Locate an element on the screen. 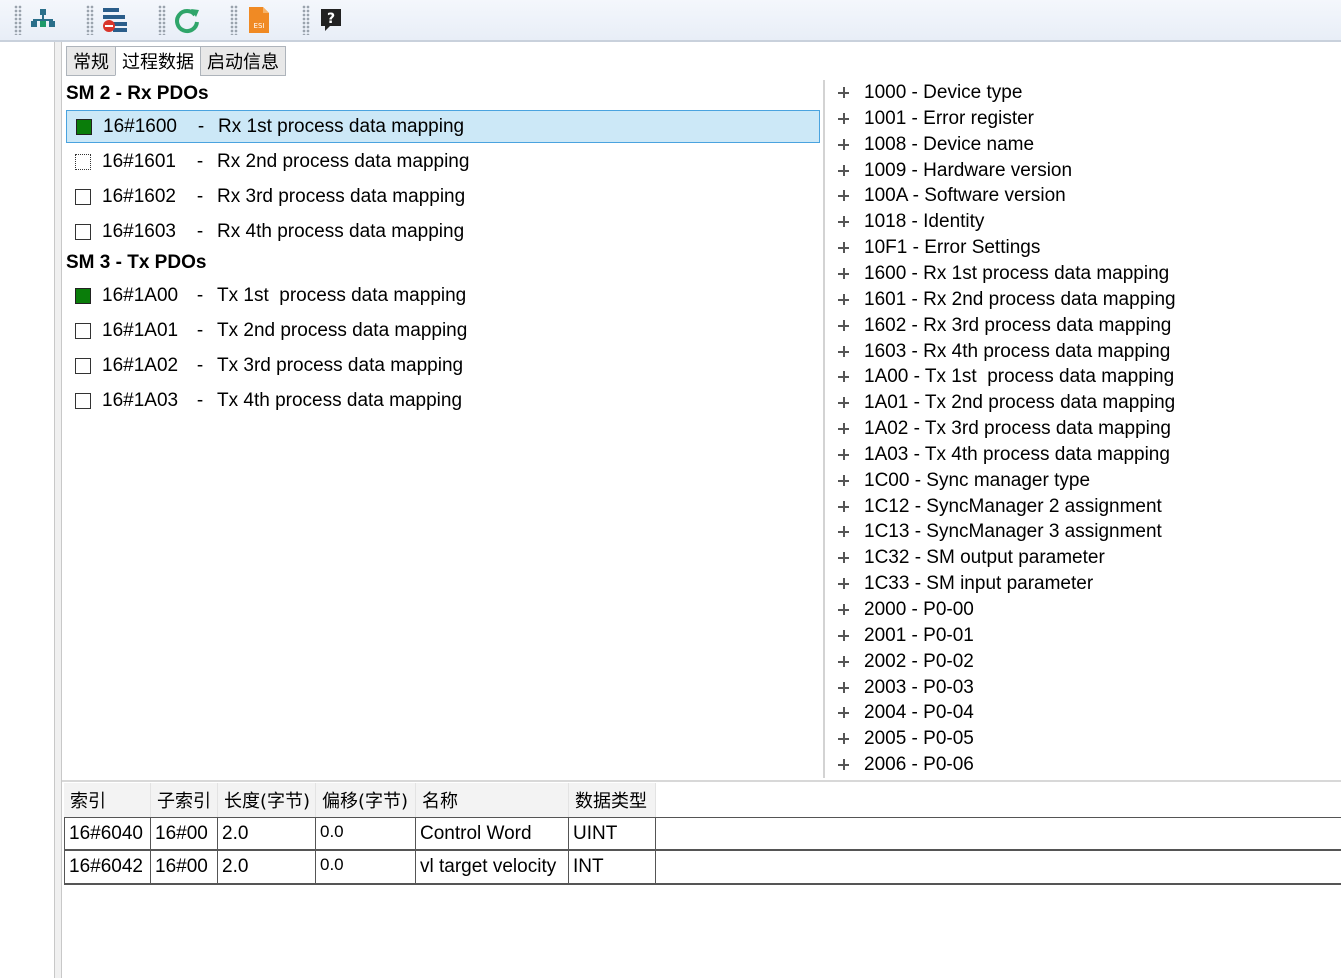 This screenshot has height=978, width=1341. pdo-row: 16#1A00- Tx 1st process data mapping is located at coordinates (443, 295).